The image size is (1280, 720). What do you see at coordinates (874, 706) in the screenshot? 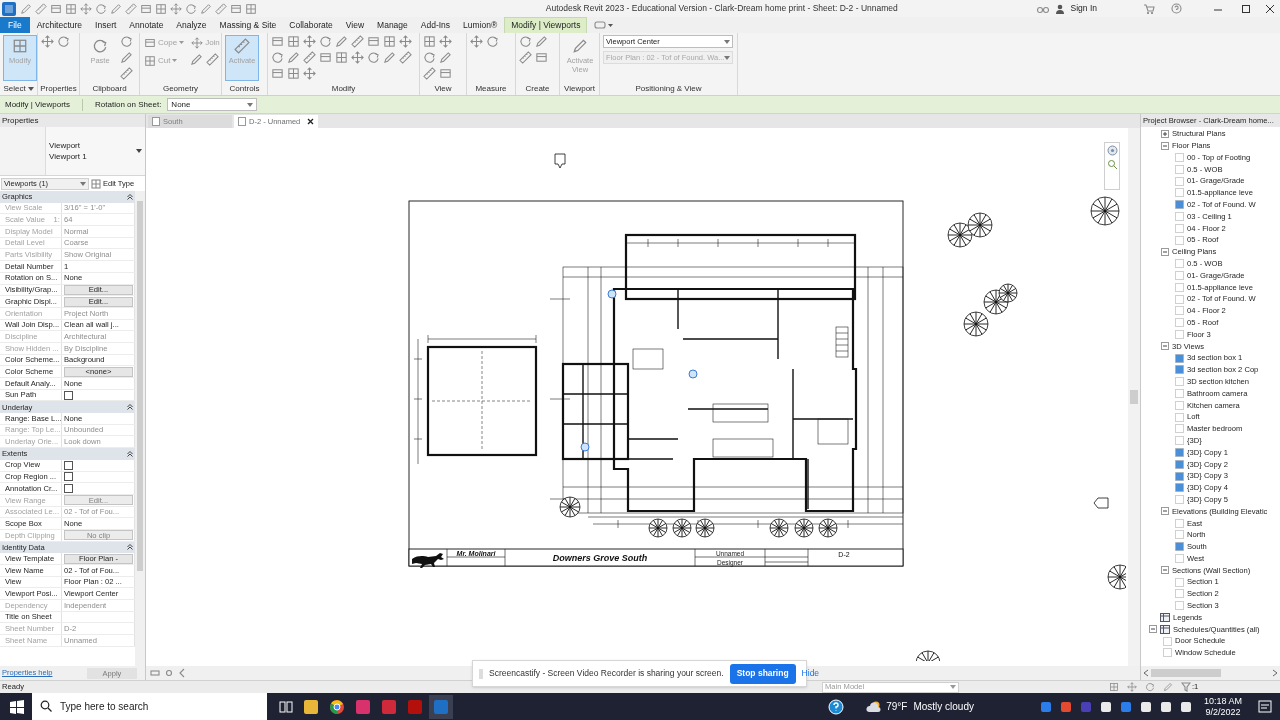
I see `weather-icon` at bounding box center [874, 706].